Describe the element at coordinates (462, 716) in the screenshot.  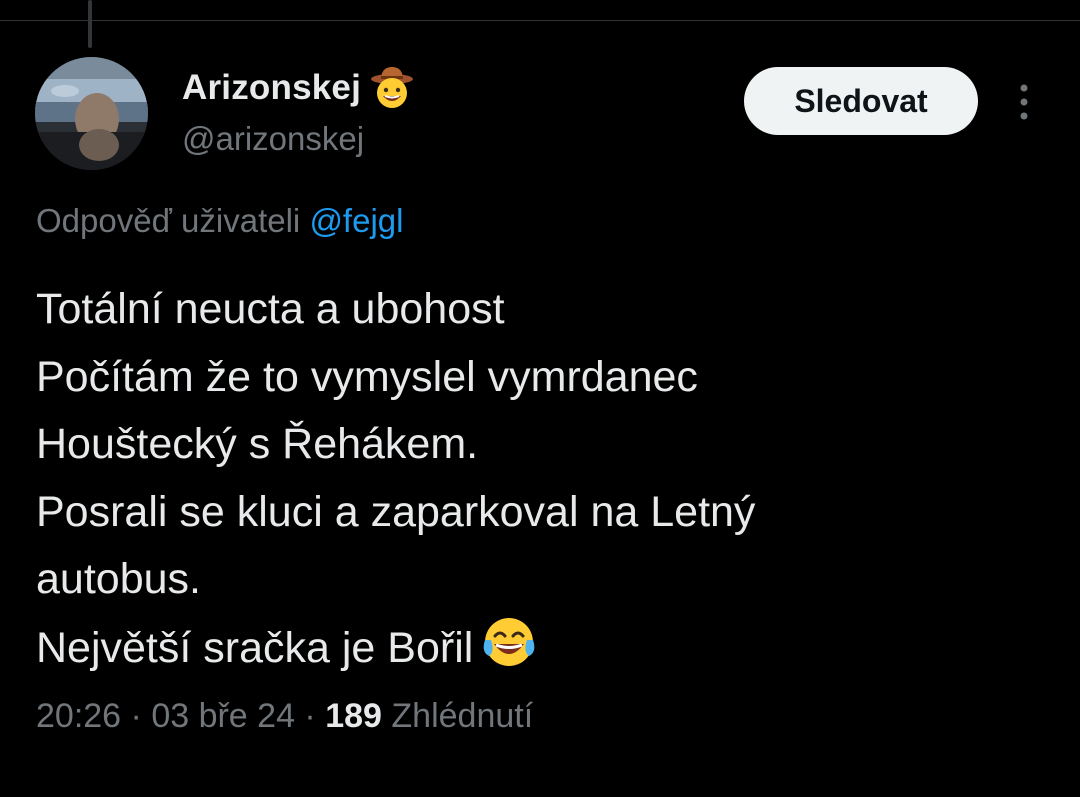
I see `views-label: Zhlédnutí` at that location.